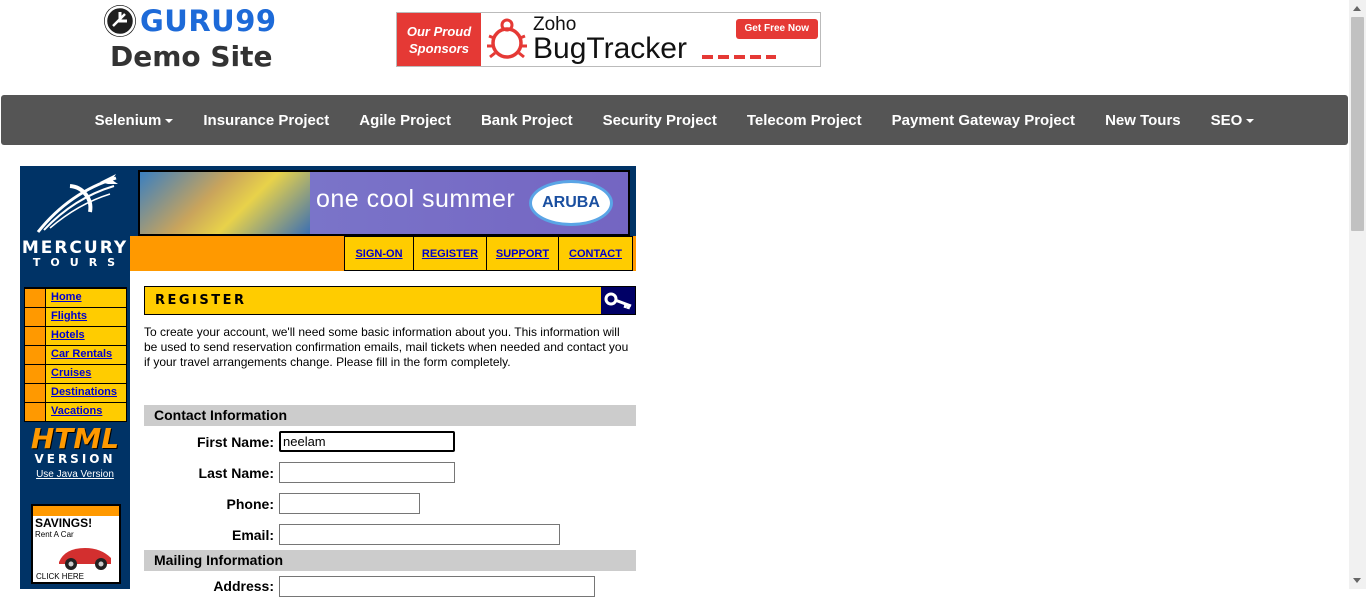  Describe the element at coordinates (1357, 580) in the screenshot. I see `scroll-down-icon` at that location.